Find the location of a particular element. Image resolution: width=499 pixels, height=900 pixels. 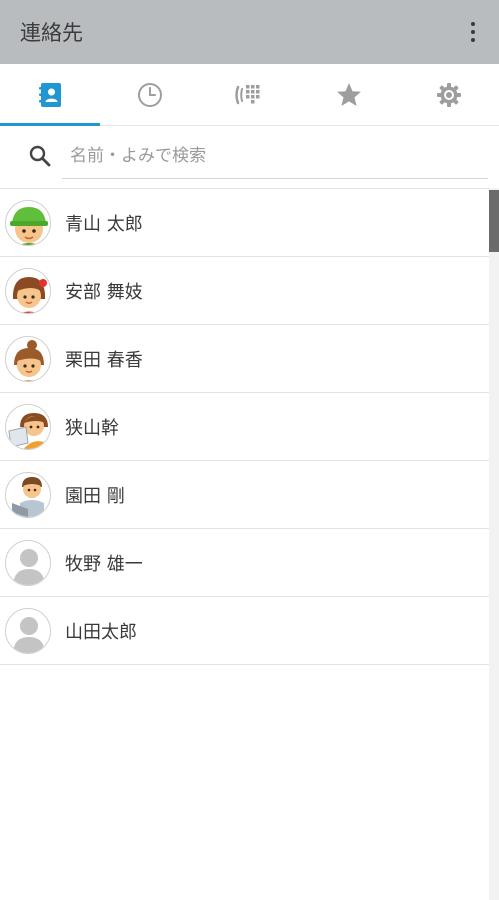

tab-dialpad is located at coordinates (250, 94).